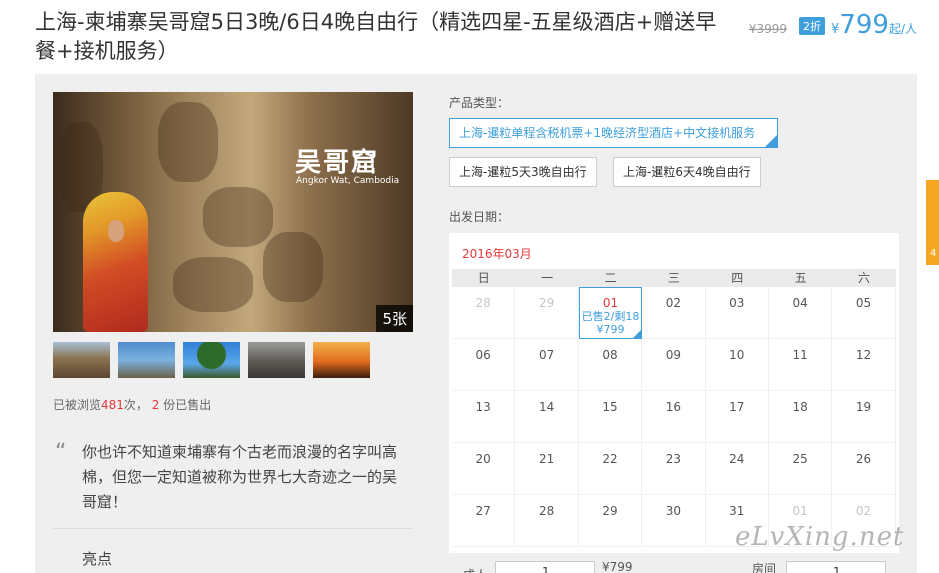 Image resolution: width=939 pixels, height=573 pixels. Describe the element at coordinates (484, 469) in the screenshot. I see `calendar-day: 20` at that location.